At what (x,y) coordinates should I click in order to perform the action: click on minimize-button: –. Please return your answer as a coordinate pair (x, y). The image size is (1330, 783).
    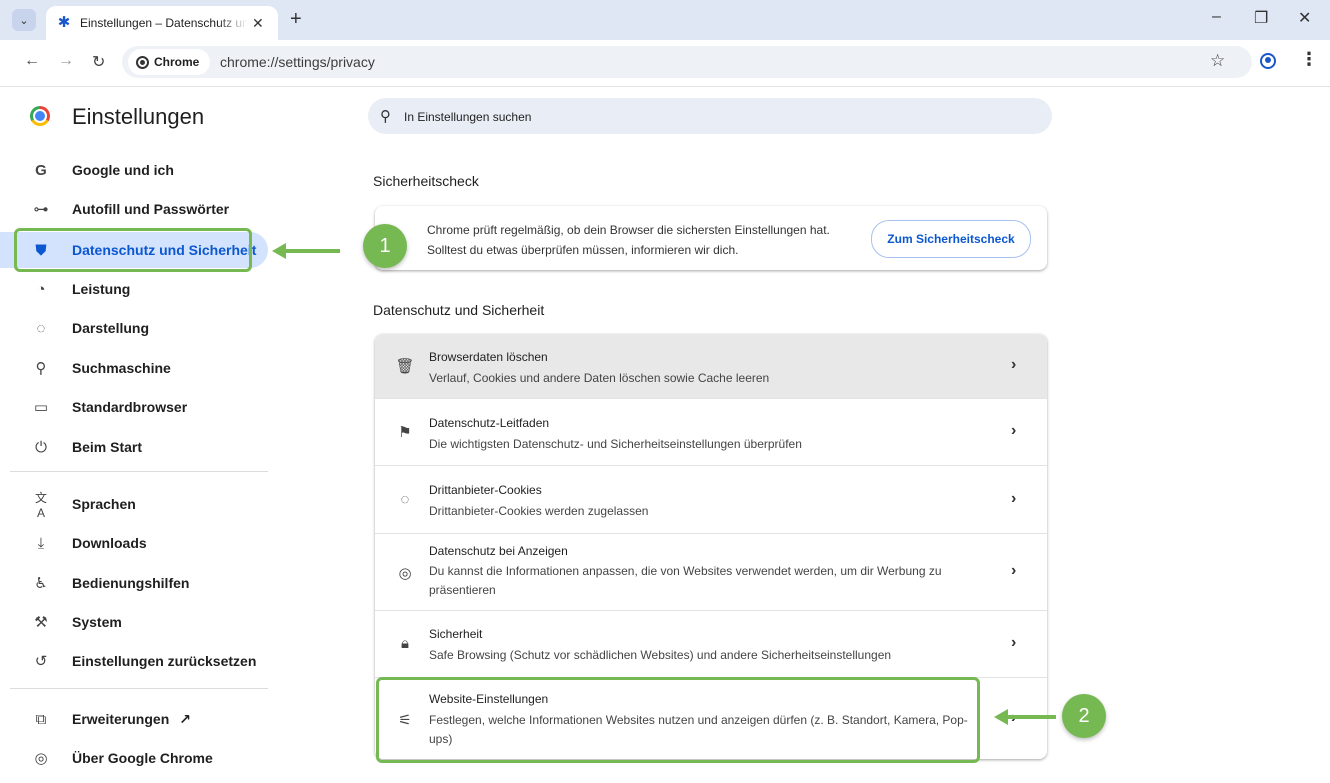
    Looking at the image, I should click on (1216, 17).